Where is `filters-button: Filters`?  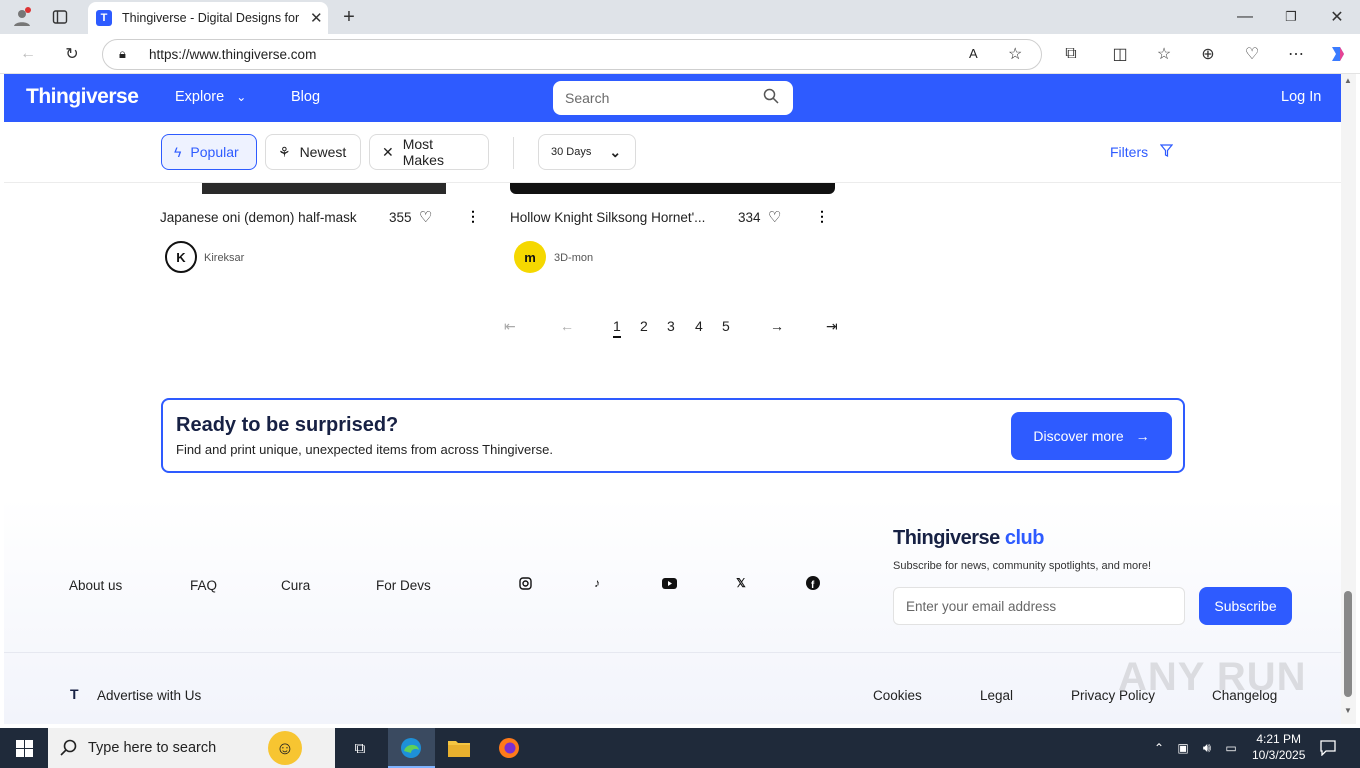
filters-button: Filters is located at coordinates (1142, 152).